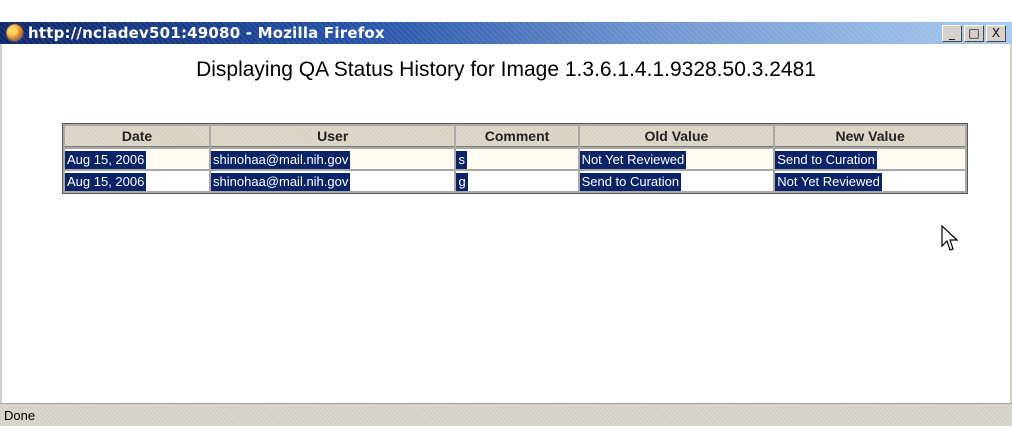  I want to click on column-header-old-value: Old Value, so click(676, 136).